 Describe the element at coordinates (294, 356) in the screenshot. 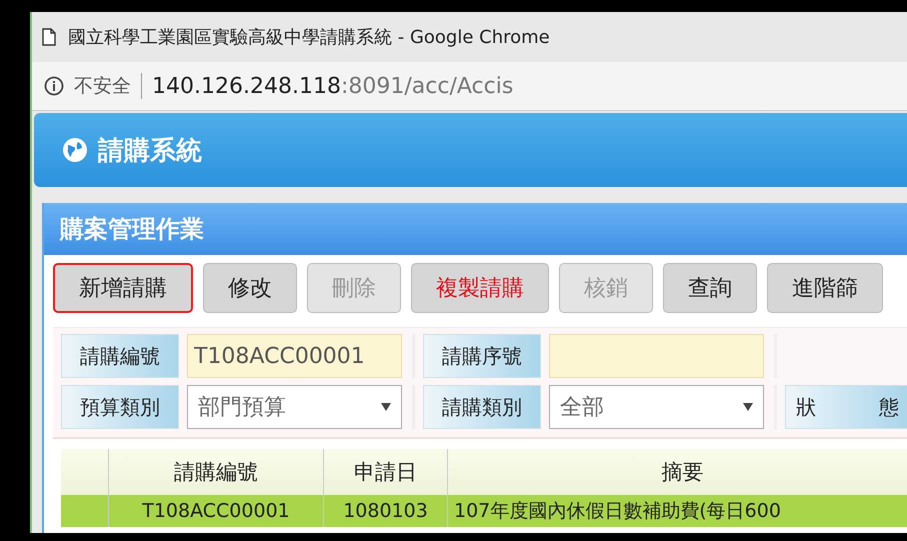

I see `text-field: T108ACC00001` at that location.